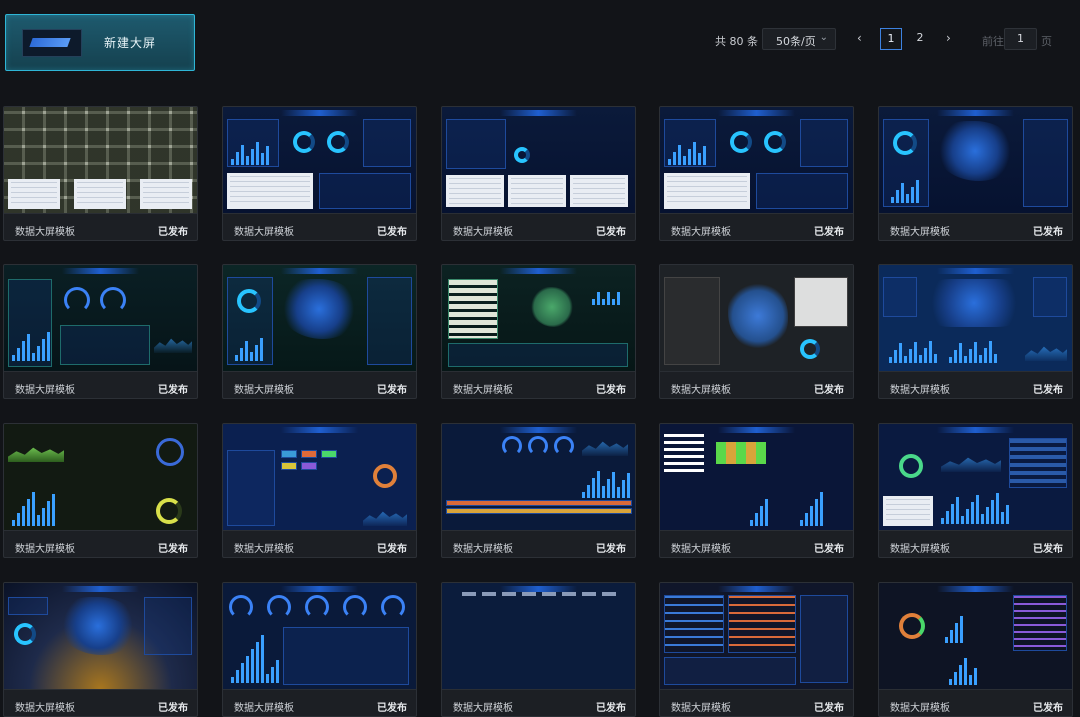  What do you see at coordinates (130, 43) in the screenshot?
I see `new-screen-button-label: 新建大屏` at bounding box center [130, 43].